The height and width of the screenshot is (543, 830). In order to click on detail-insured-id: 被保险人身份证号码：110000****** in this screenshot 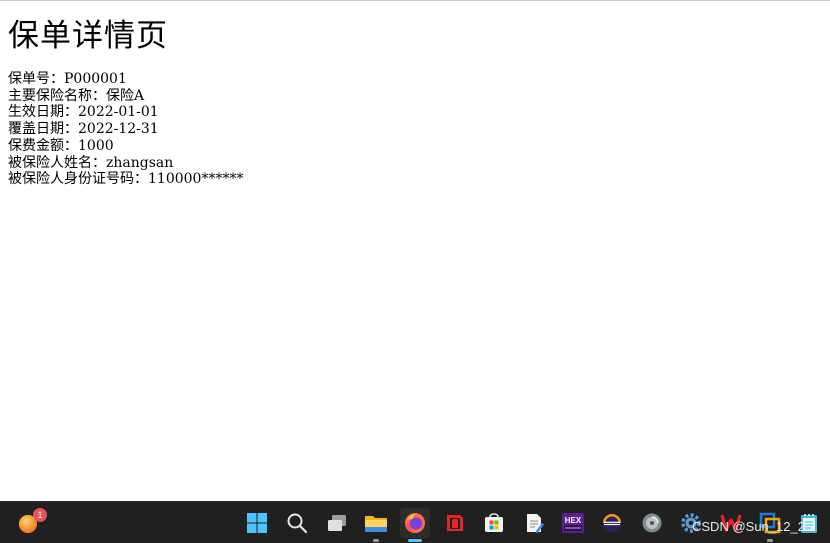, I will do `click(415, 179)`.